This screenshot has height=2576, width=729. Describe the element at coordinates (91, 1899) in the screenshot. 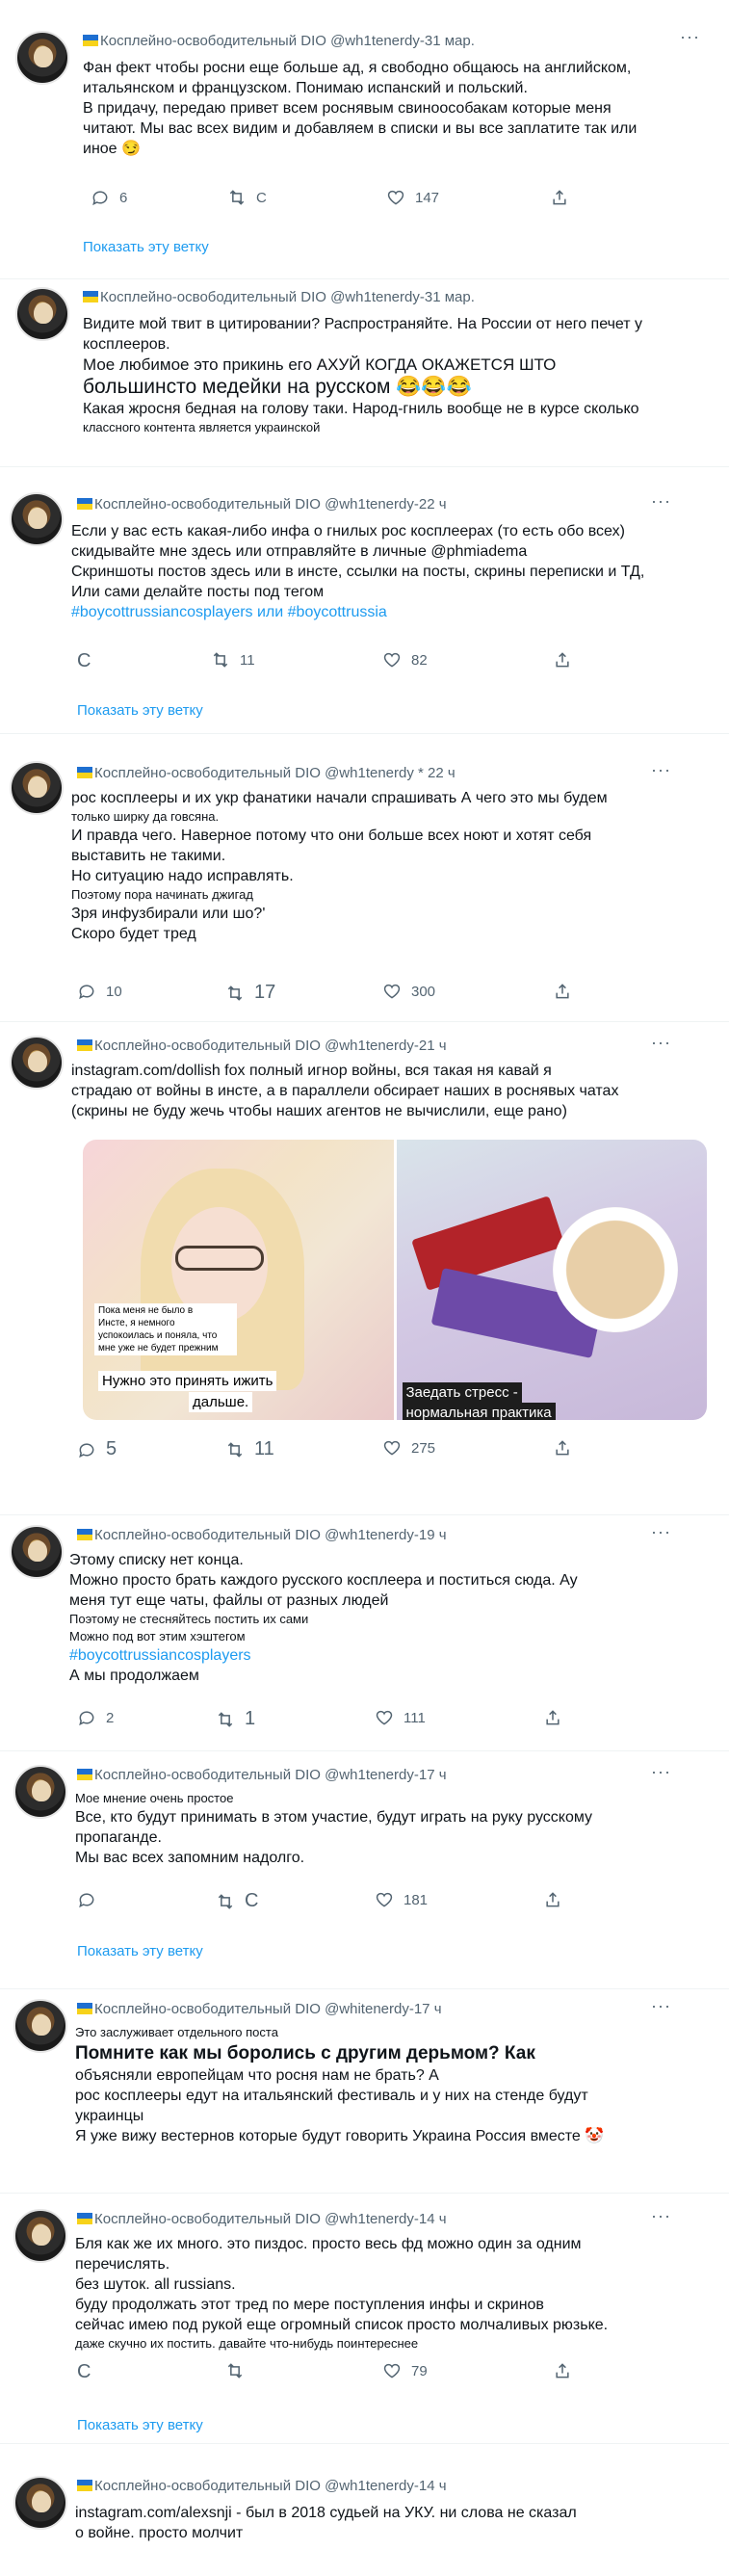

I see `reply-button` at that location.